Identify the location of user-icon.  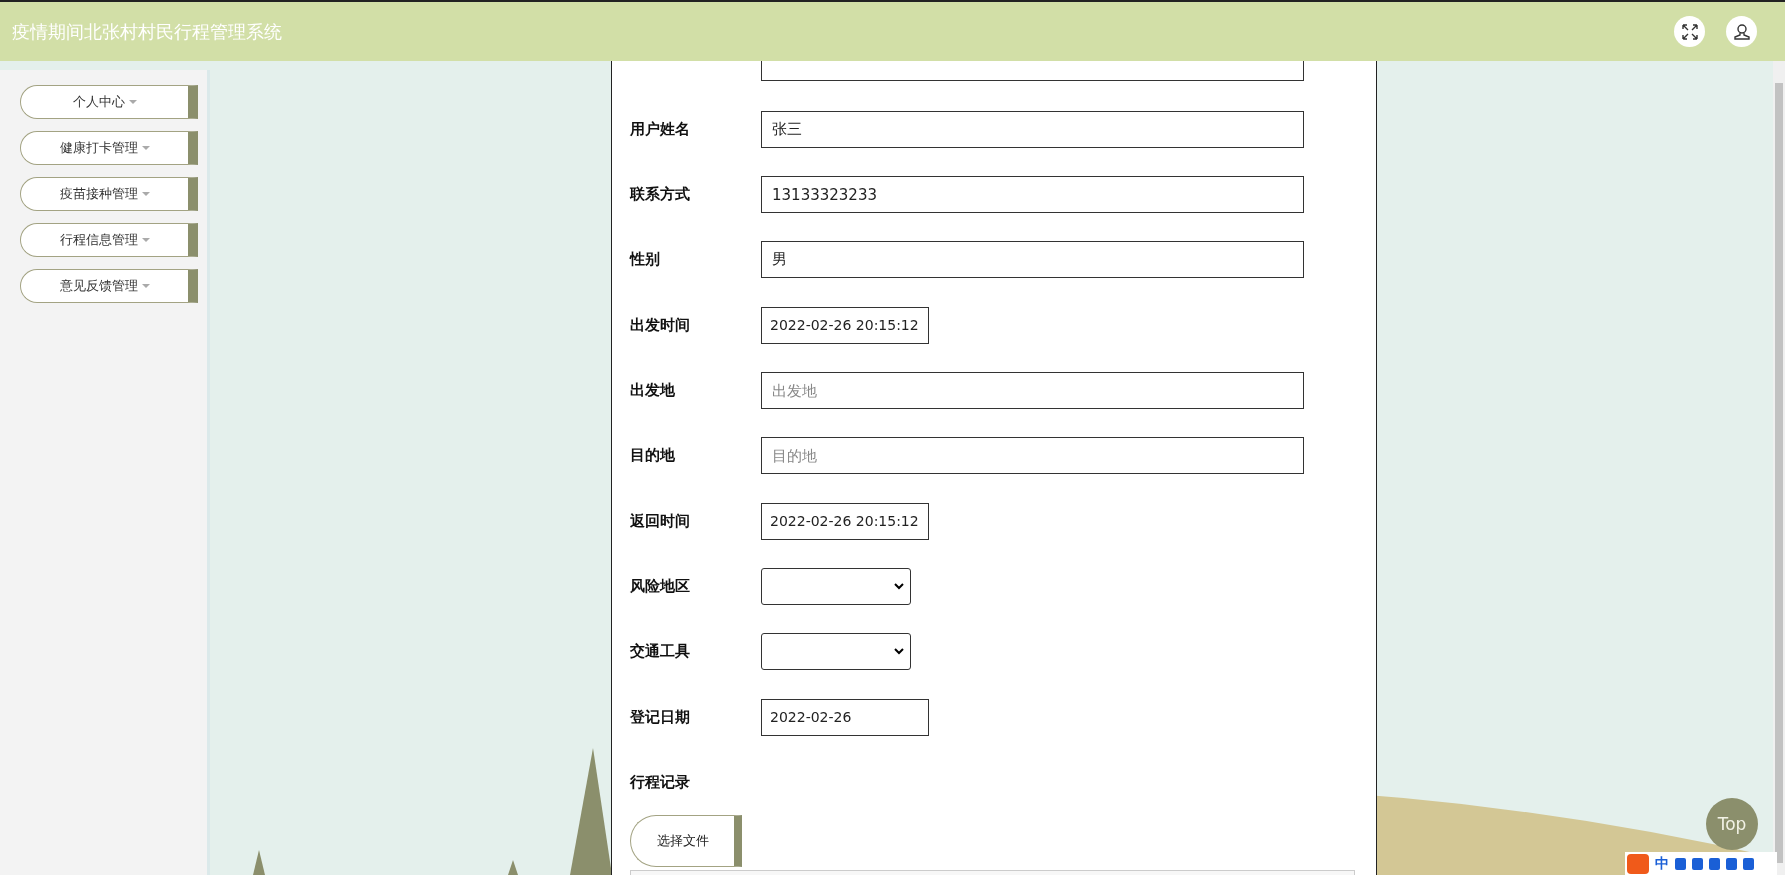
(1741, 31).